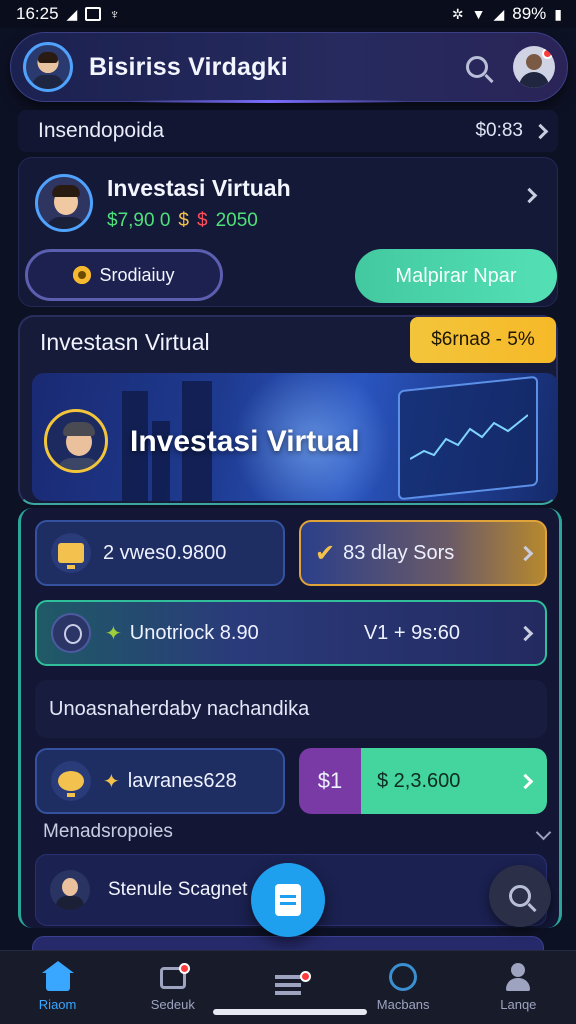 The image size is (576, 1024). I want to click on chat-icon, so click(403, 977).